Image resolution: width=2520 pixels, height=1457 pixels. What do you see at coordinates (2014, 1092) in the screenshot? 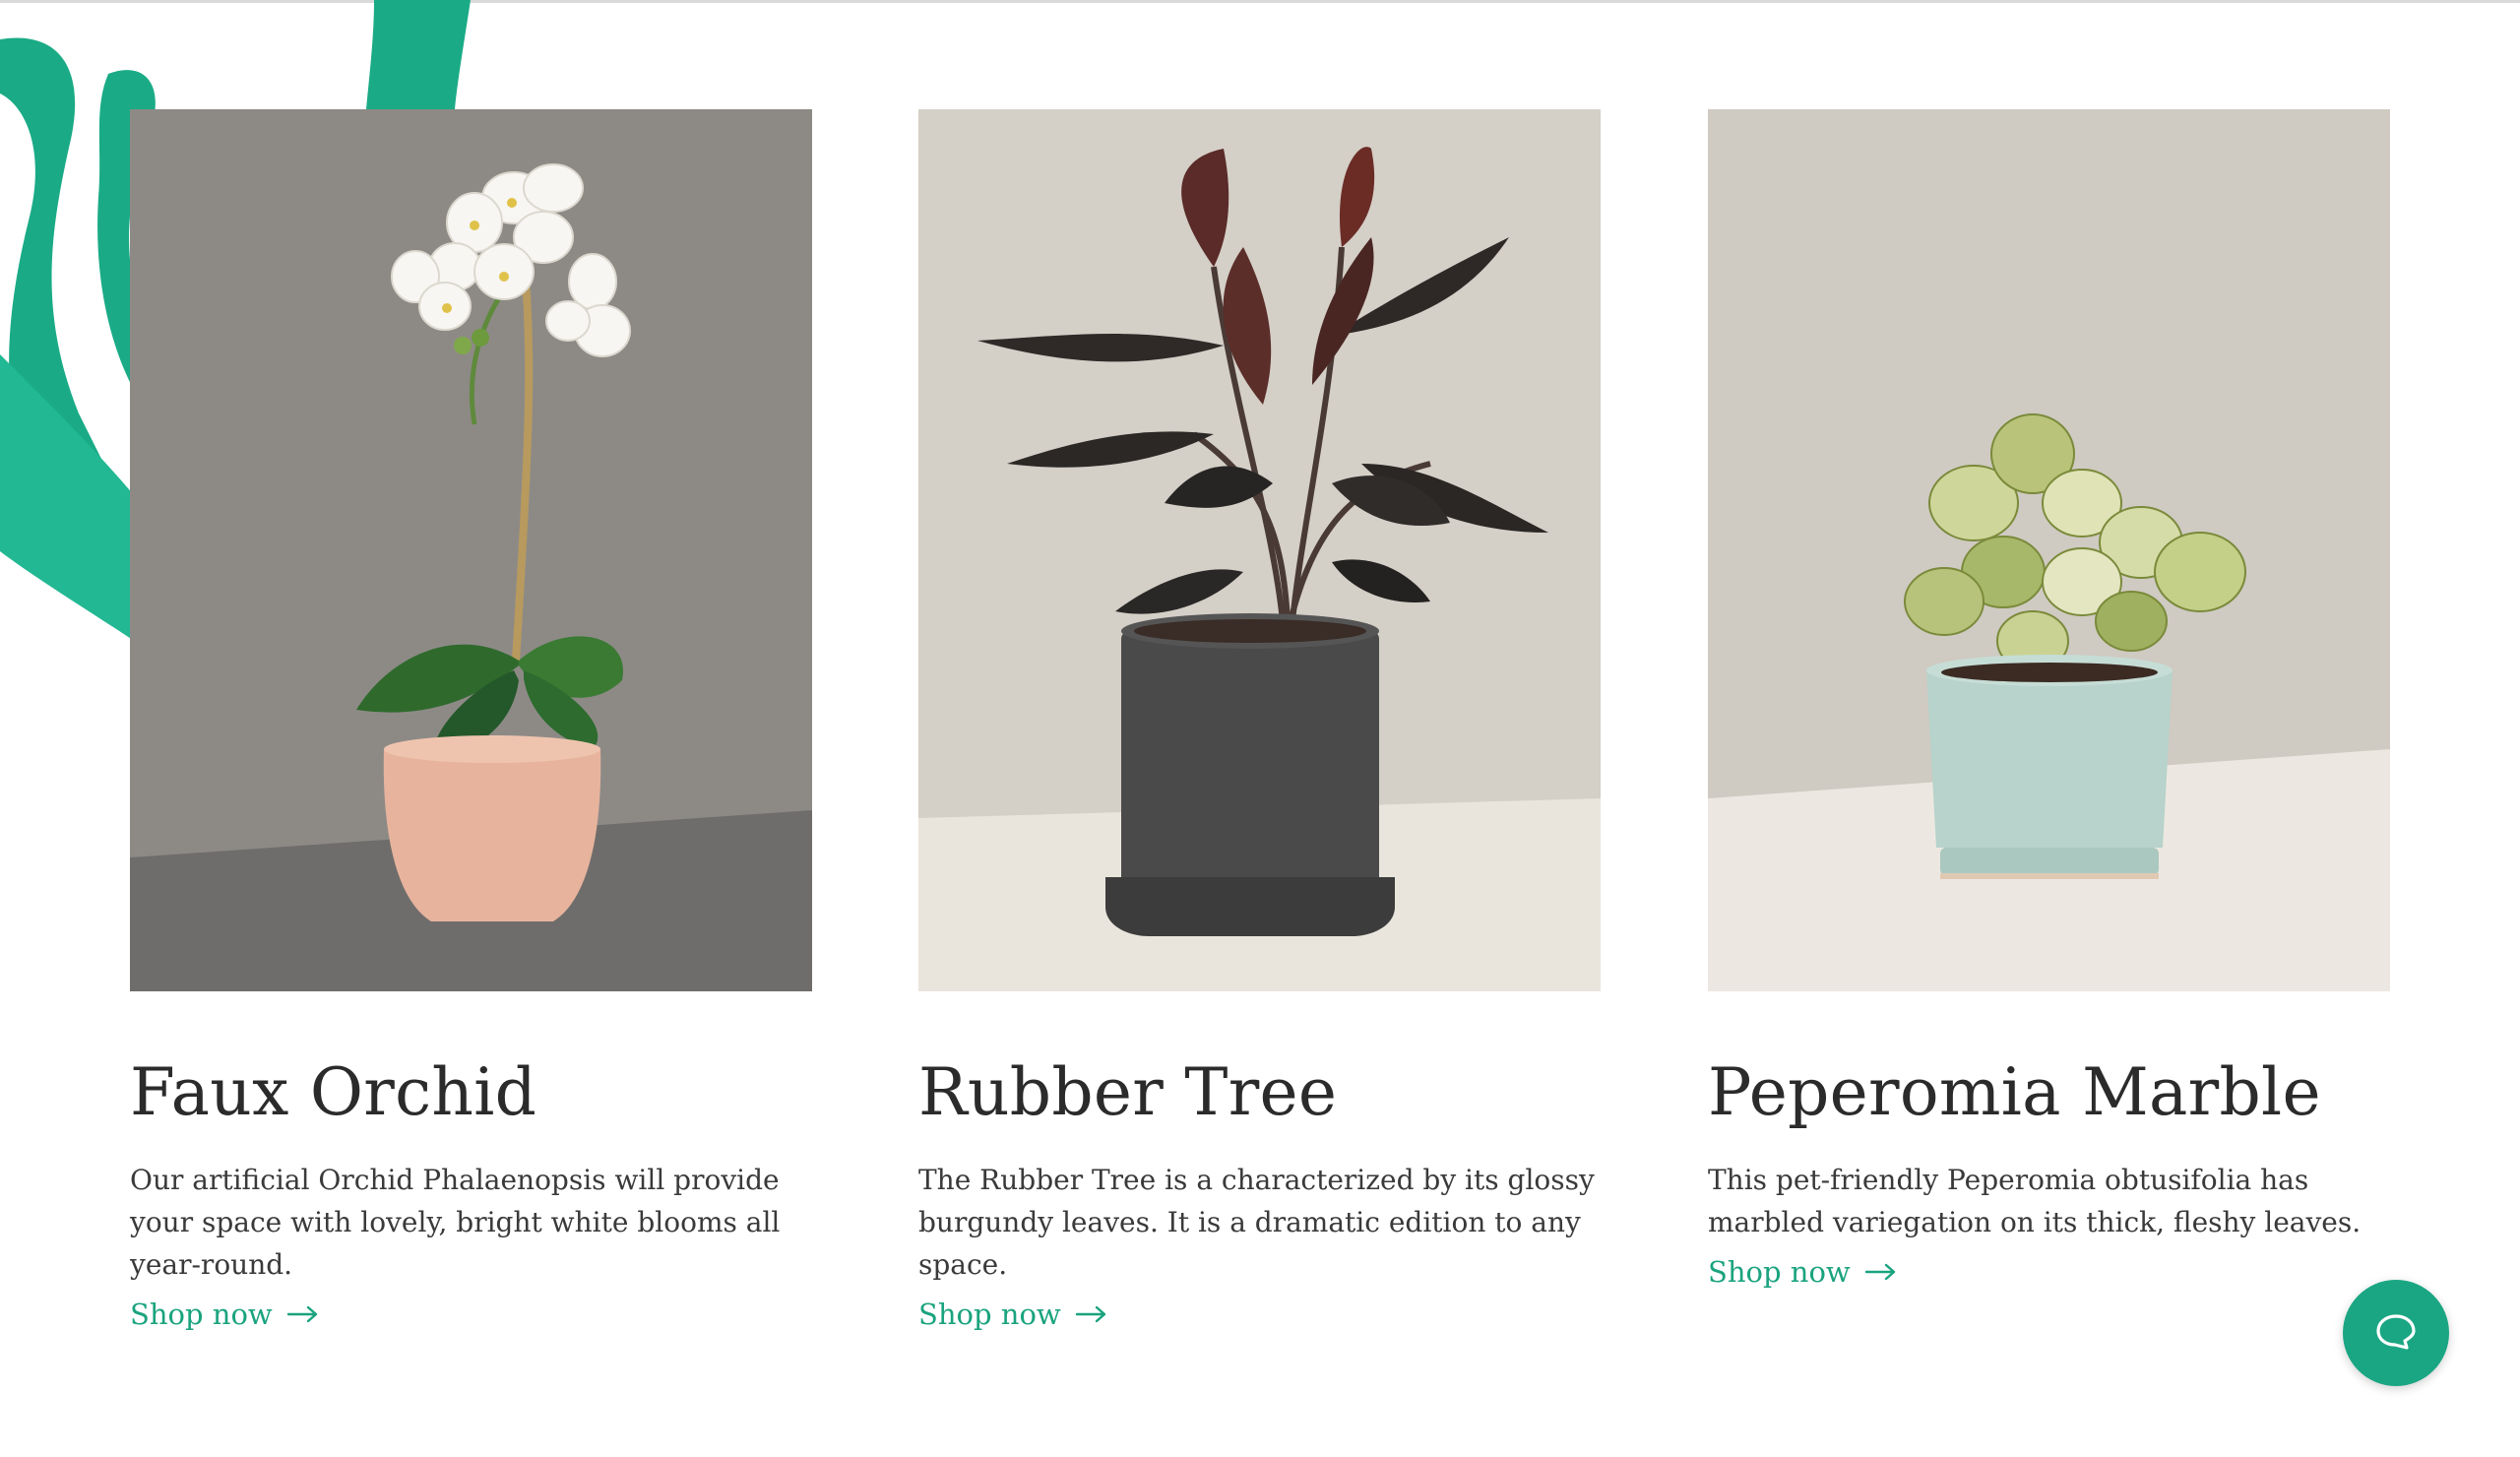
I see `product-title: Peperomia Marble` at bounding box center [2014, 1092].